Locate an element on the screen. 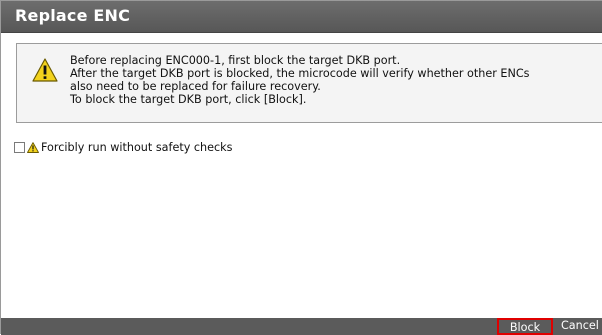  warning-icon is located at coordinates (45, 70).